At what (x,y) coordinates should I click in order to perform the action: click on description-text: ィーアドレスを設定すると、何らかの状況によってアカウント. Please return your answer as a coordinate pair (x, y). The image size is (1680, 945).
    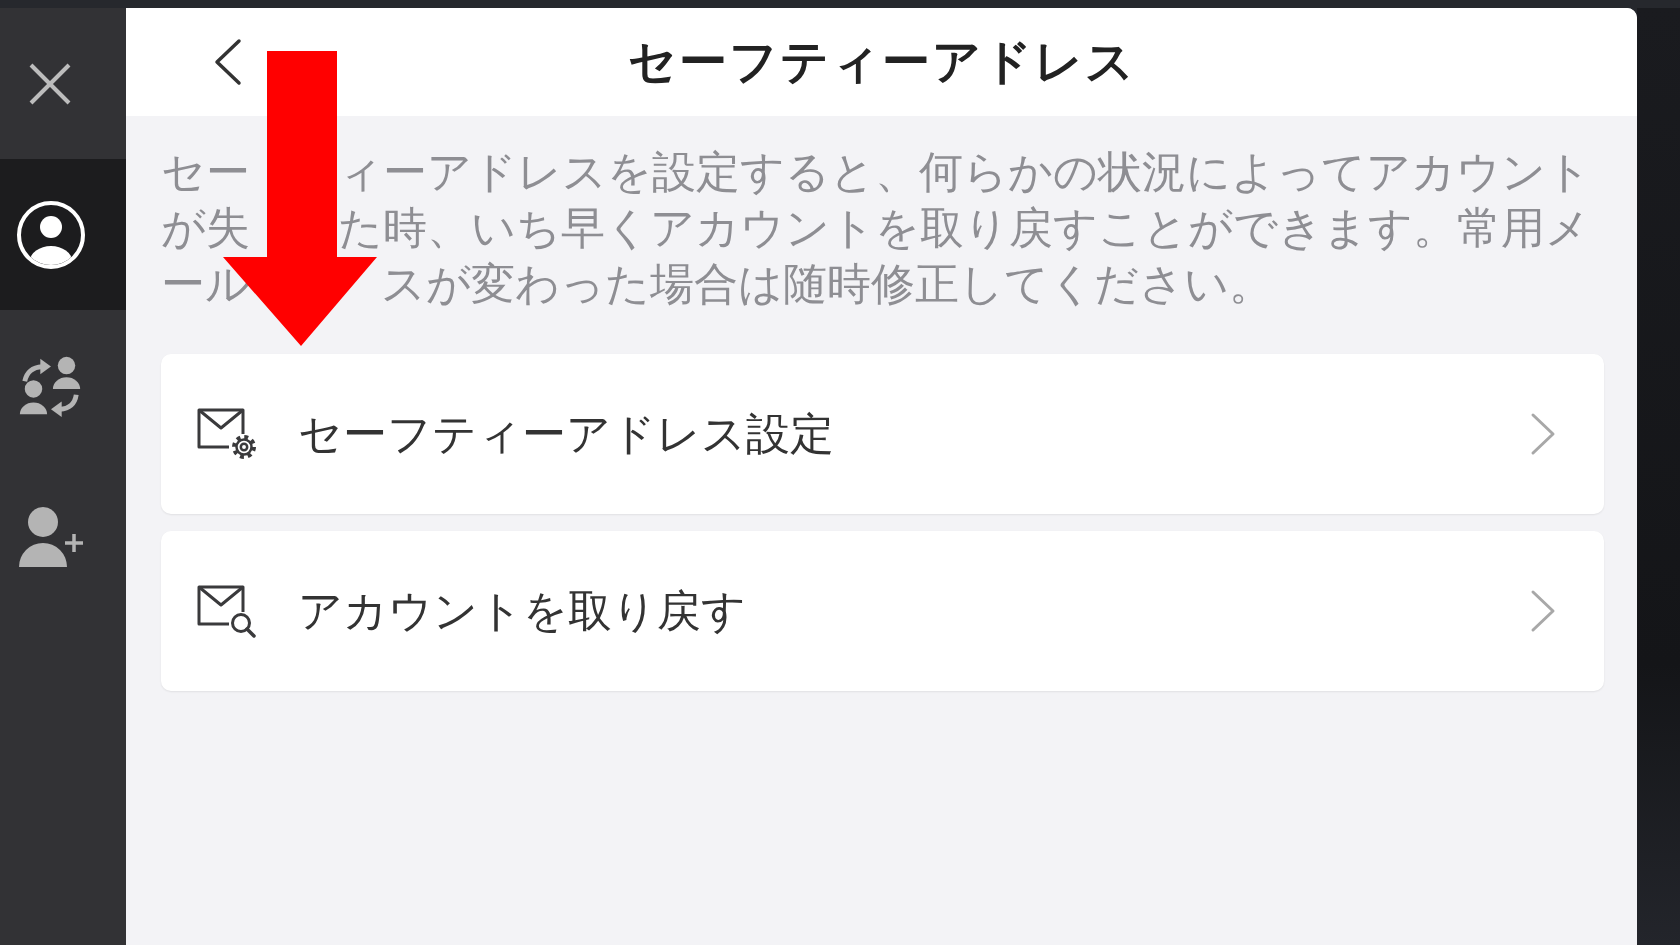
    Looking at the image, I should click on (964, 172).